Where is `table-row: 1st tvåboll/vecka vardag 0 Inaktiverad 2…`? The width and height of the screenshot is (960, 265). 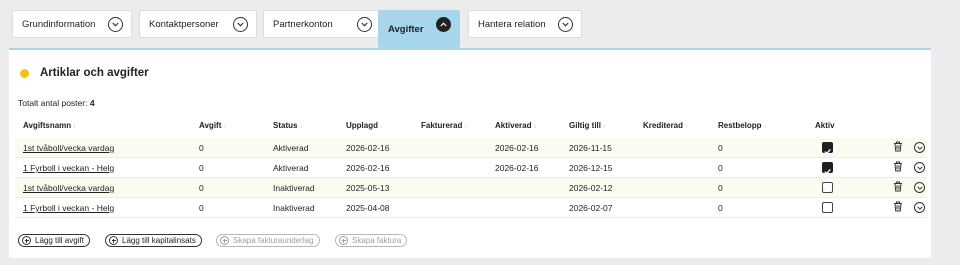 table-row: 1st tvåboll/vecka vardag 0 Inaktiverad 2… is located at coordinates (471, 188).